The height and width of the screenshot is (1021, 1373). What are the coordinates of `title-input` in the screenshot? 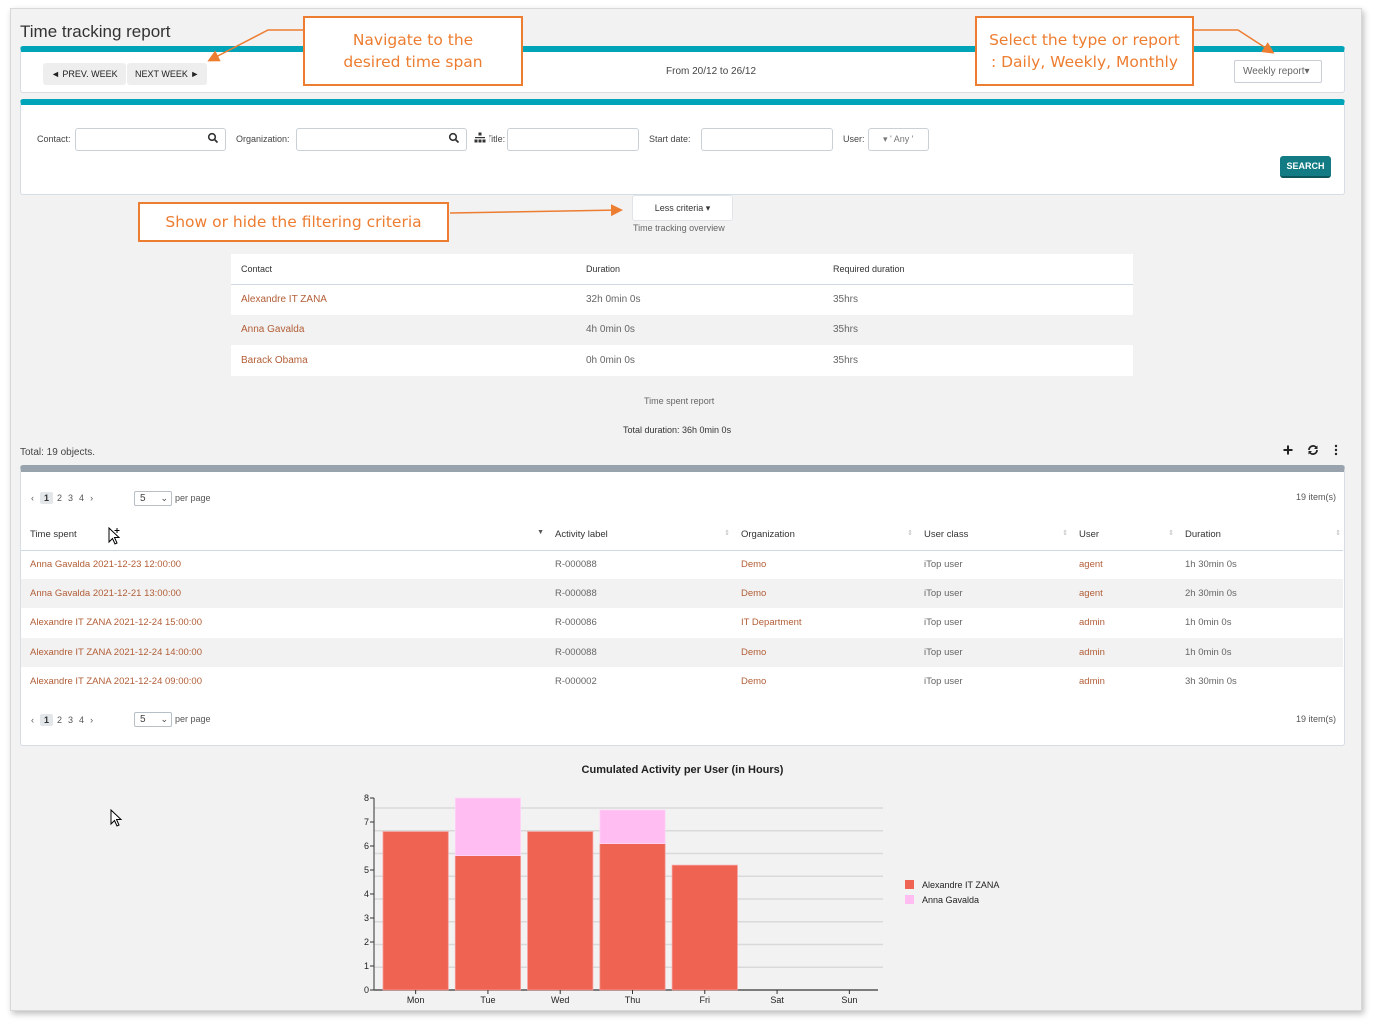 It's located at (573, 139).